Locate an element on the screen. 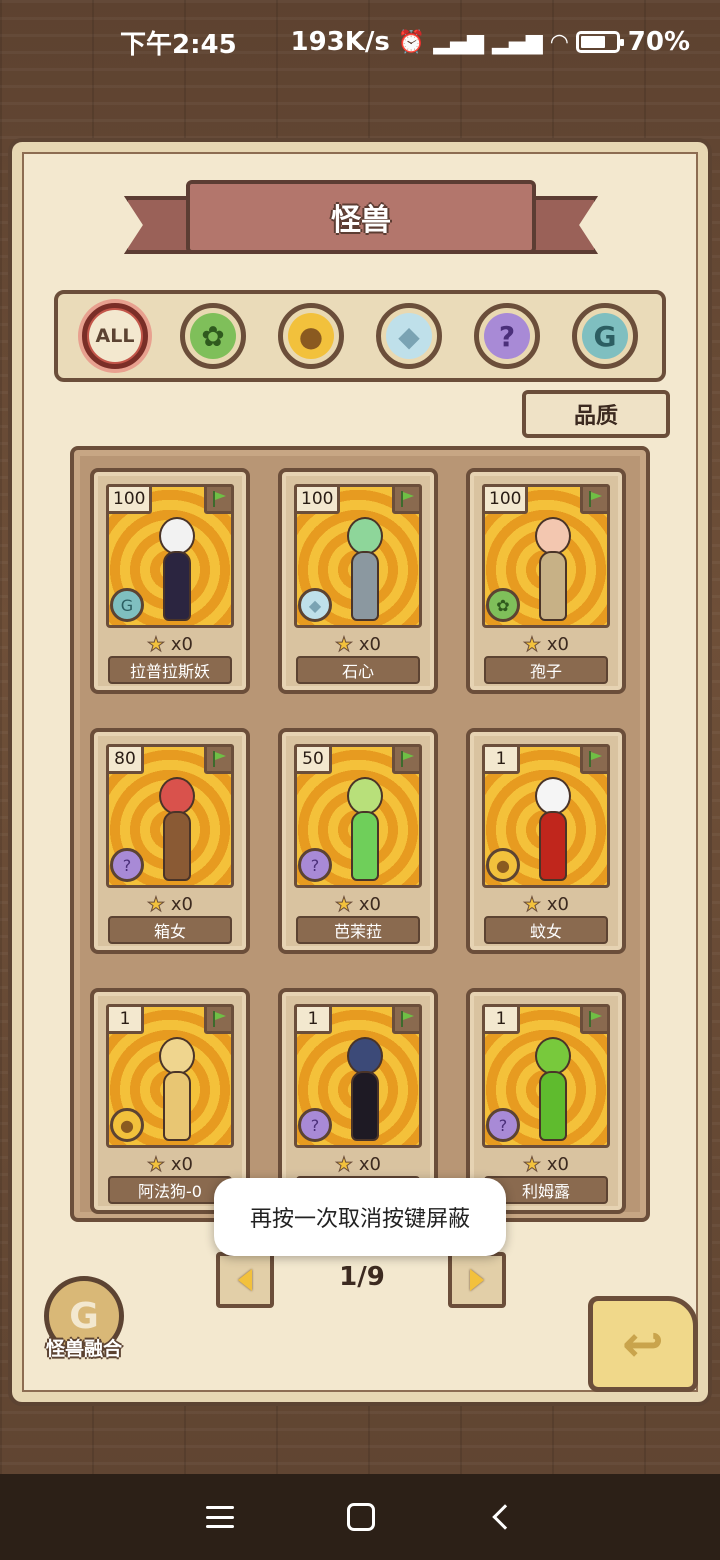  monster-name: 拉普拉斯妖 is located at coordinates (170, 670).